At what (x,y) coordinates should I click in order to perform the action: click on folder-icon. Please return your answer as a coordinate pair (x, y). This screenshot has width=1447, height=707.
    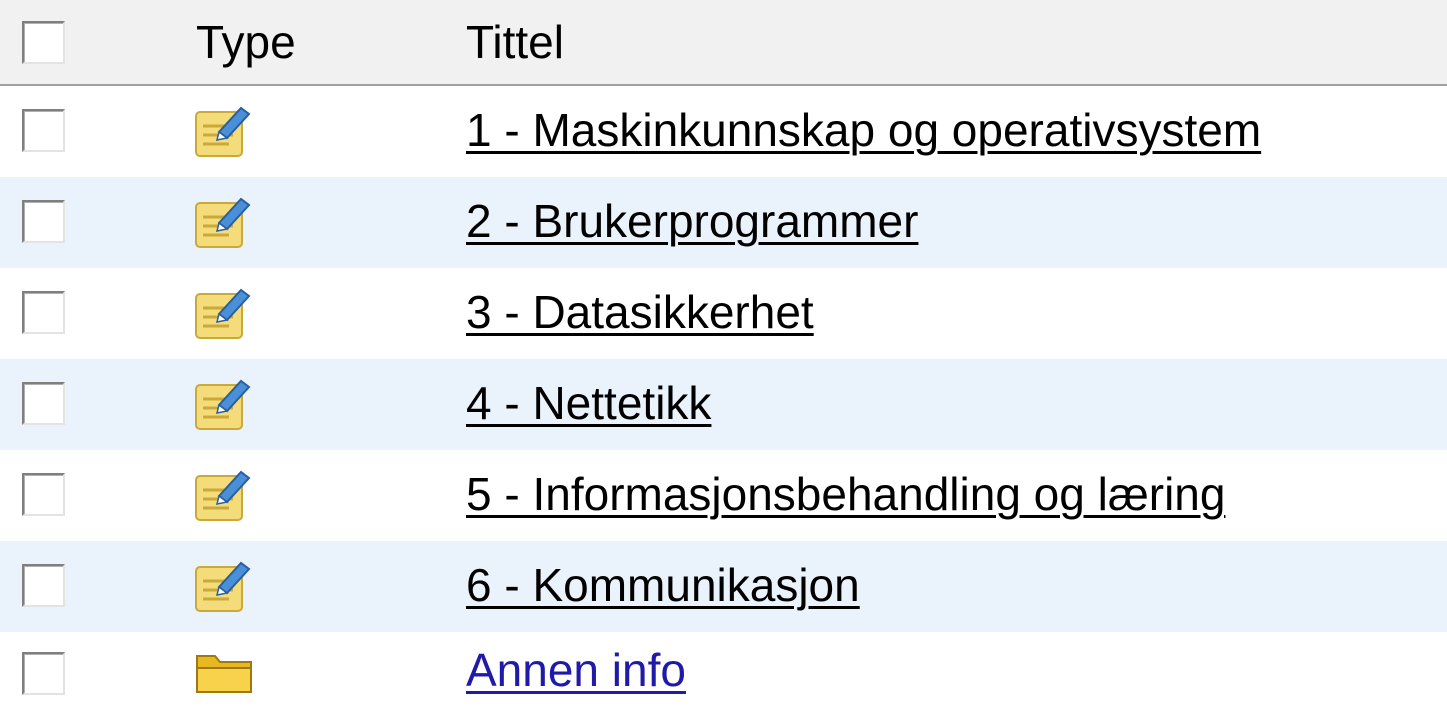
    Looking at the image, I should click on (224, 674).